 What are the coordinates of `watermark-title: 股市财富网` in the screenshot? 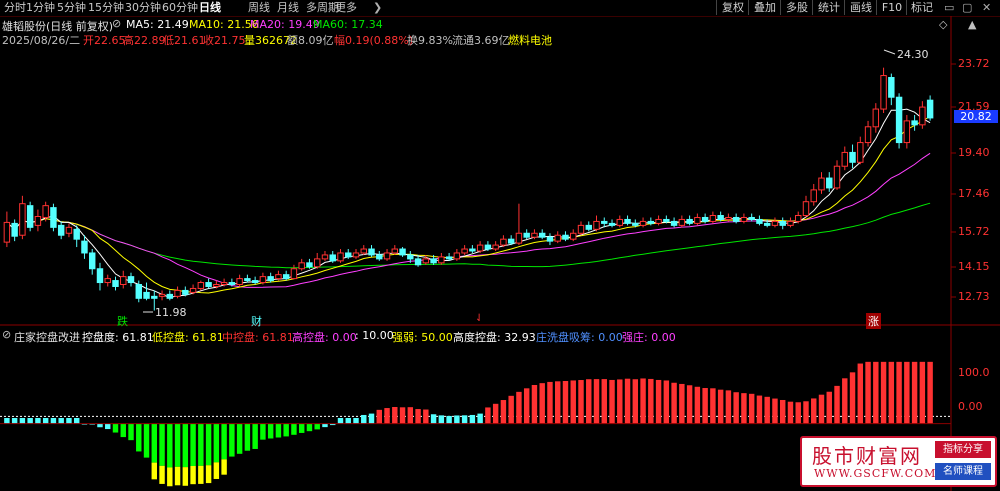 It's located at (867, 456).